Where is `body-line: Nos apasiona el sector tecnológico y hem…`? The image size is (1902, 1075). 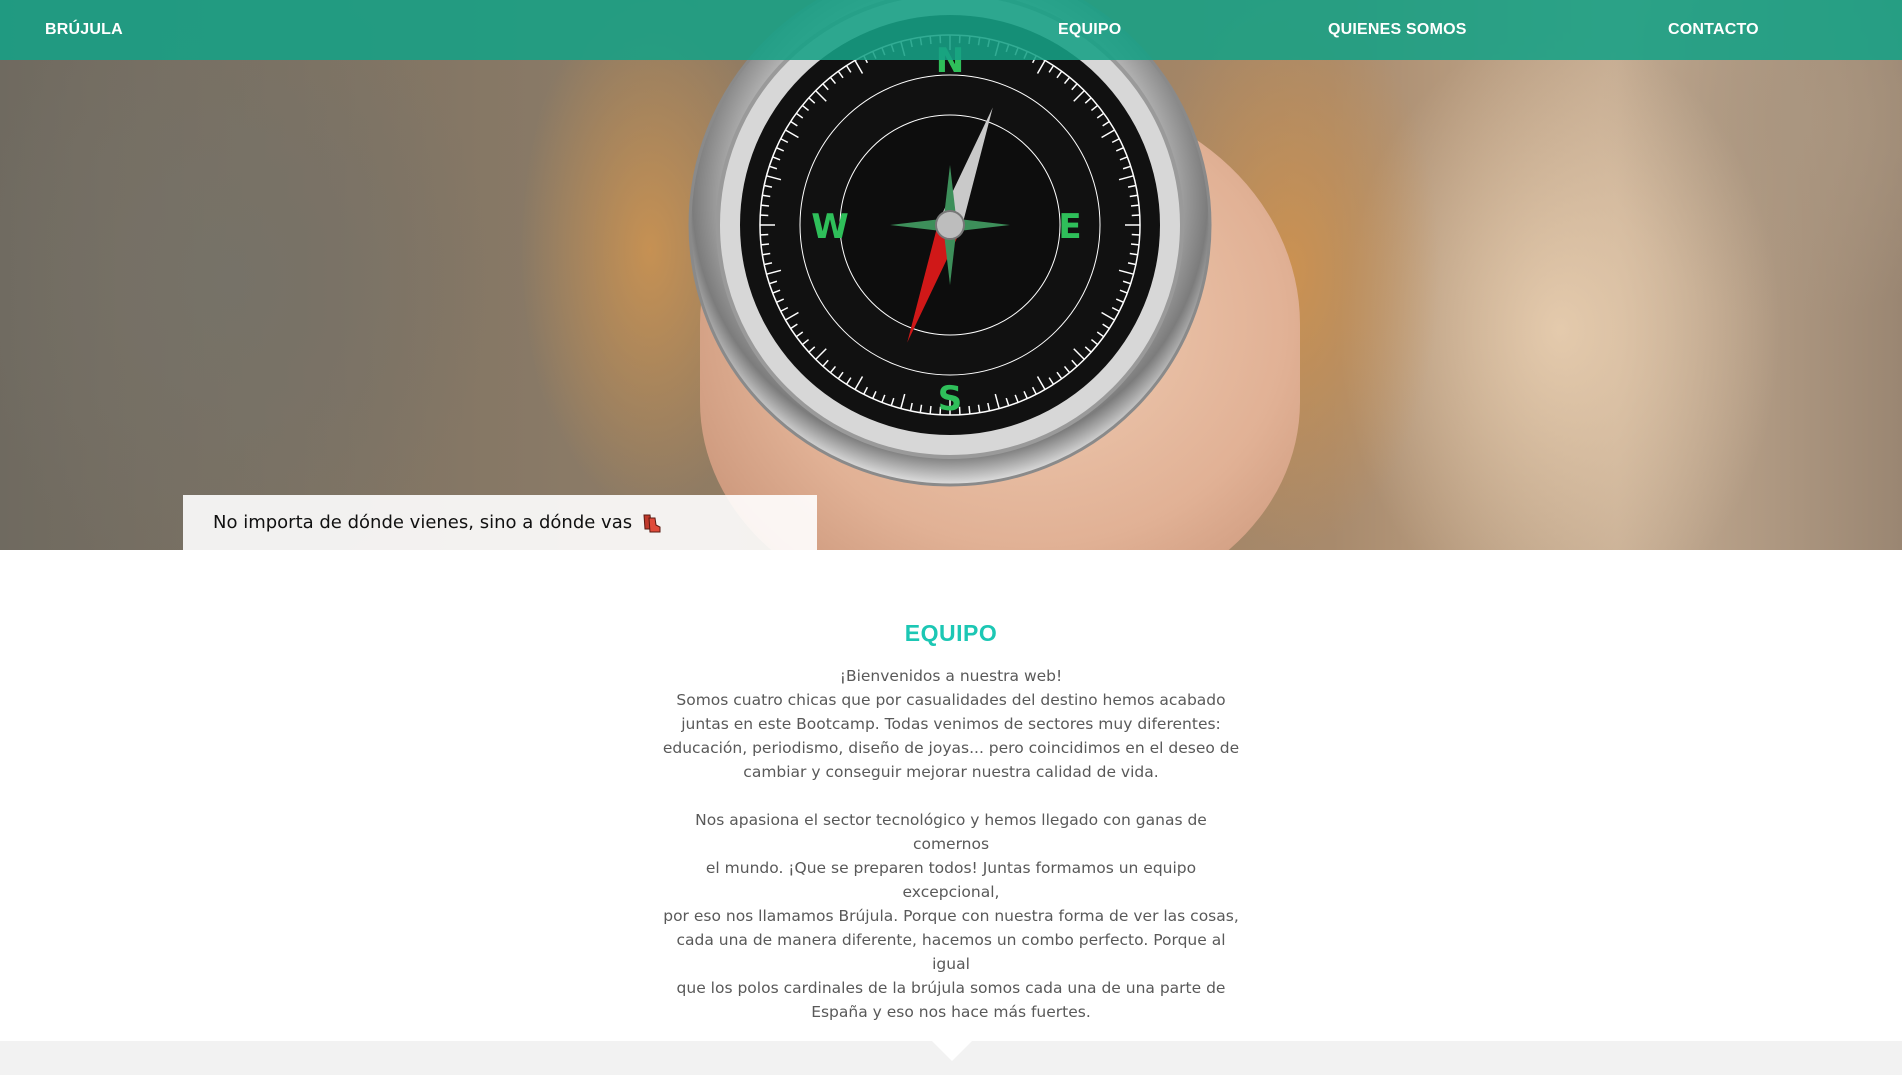 body-line: Nos apasiona el sector tecnológico y hem… is located at coordinates (951, 832).